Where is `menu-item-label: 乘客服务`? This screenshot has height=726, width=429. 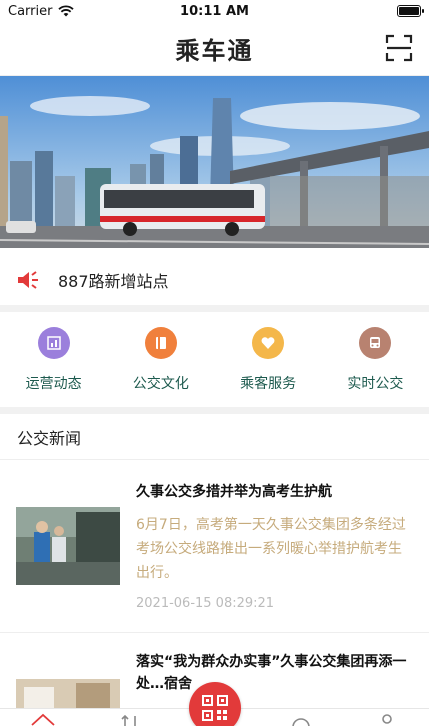 menu-item-label: 乘客服务 is located at coordinates (268, 384).